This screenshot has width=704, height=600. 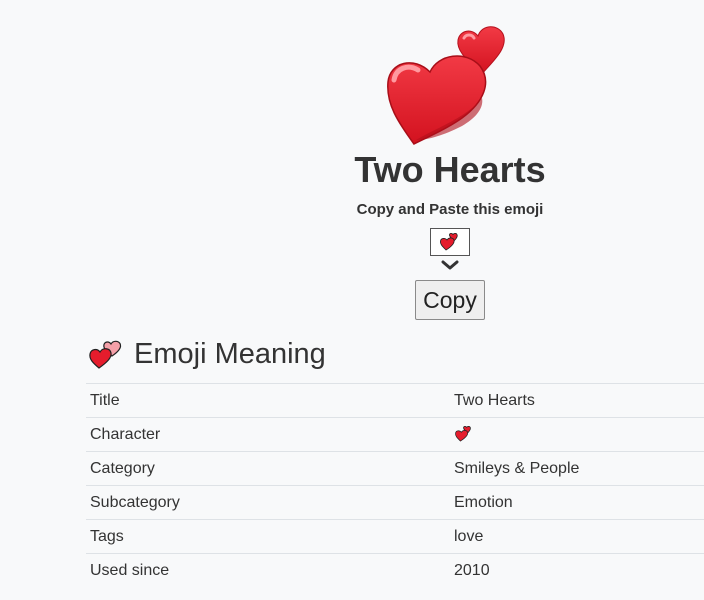 What do you see at coordinates (268, 468) in the screenshot?
I see `row-label: Category` at bounding box center [268, 468].